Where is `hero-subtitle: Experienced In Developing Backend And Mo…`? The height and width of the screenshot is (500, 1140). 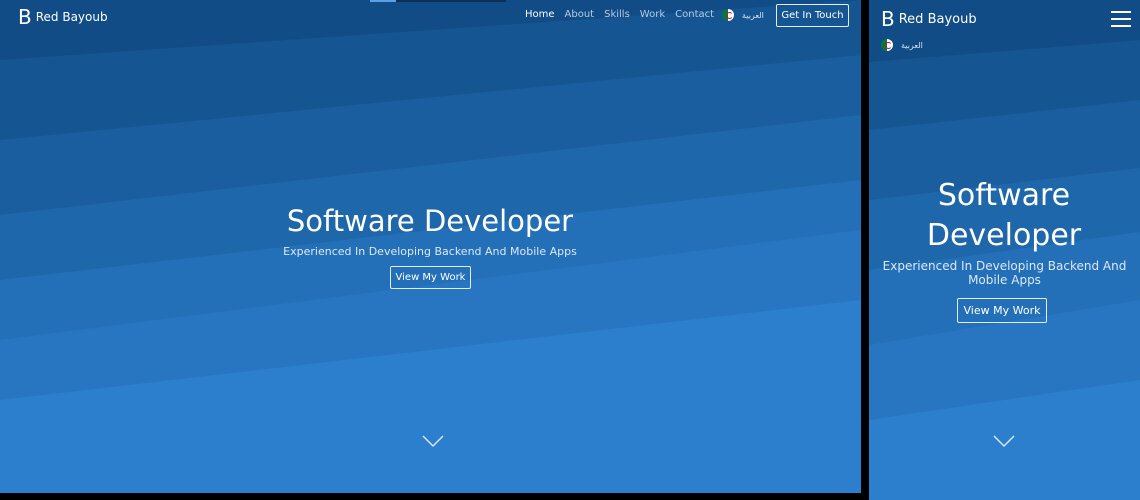
hero-subtitle: Experienced In Developing Backend And Mo… is located at coordinates (430, 251).